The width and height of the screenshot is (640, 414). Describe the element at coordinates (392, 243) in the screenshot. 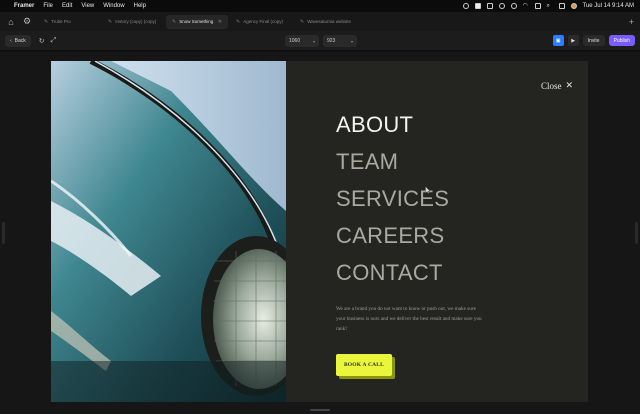

I see `nav-link-careers: CAREERS` at that location.